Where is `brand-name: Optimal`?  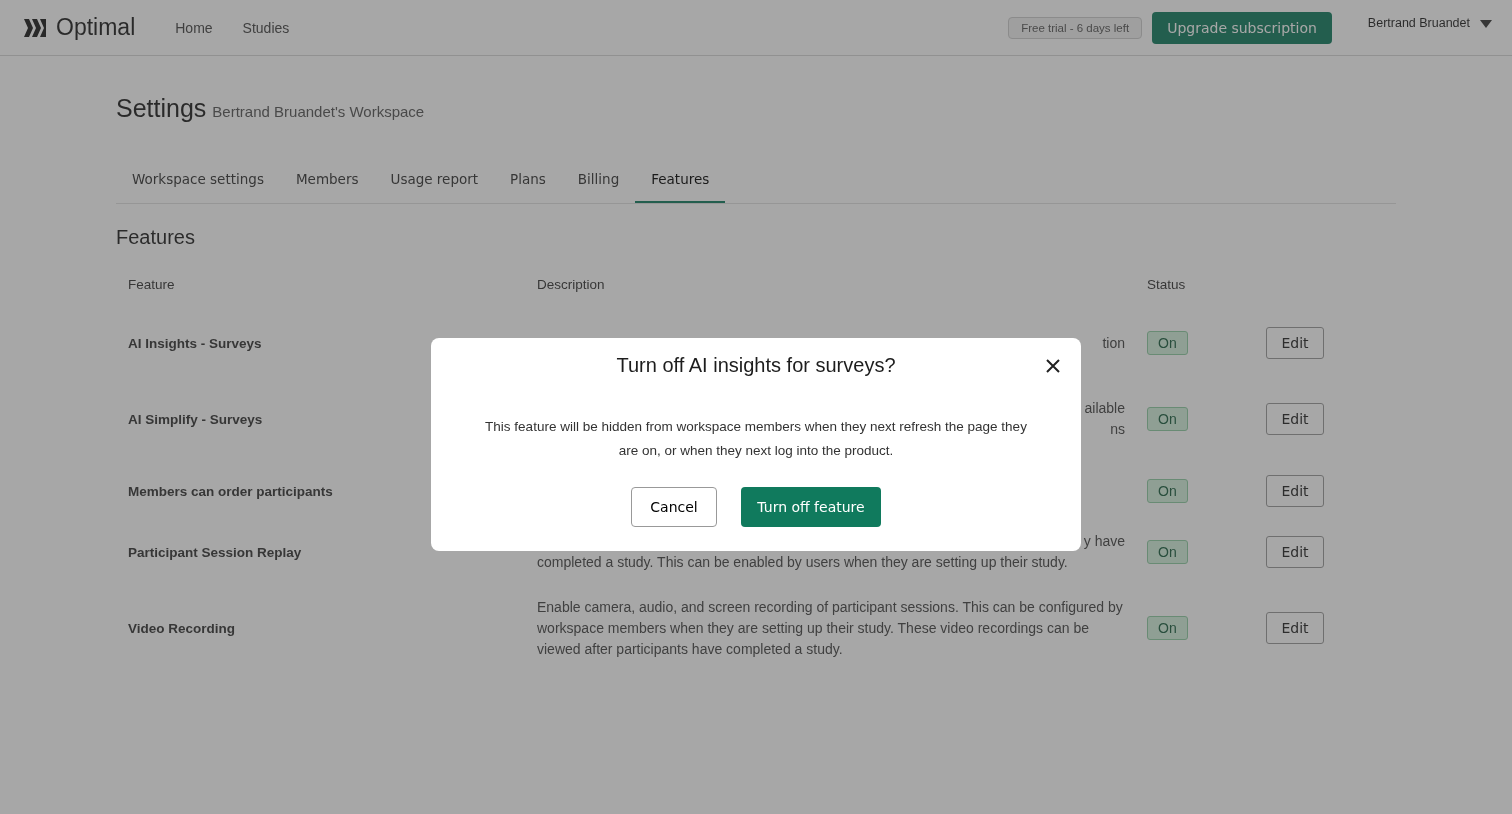 brand-name: Optimal is located at coordinates (96, 27).